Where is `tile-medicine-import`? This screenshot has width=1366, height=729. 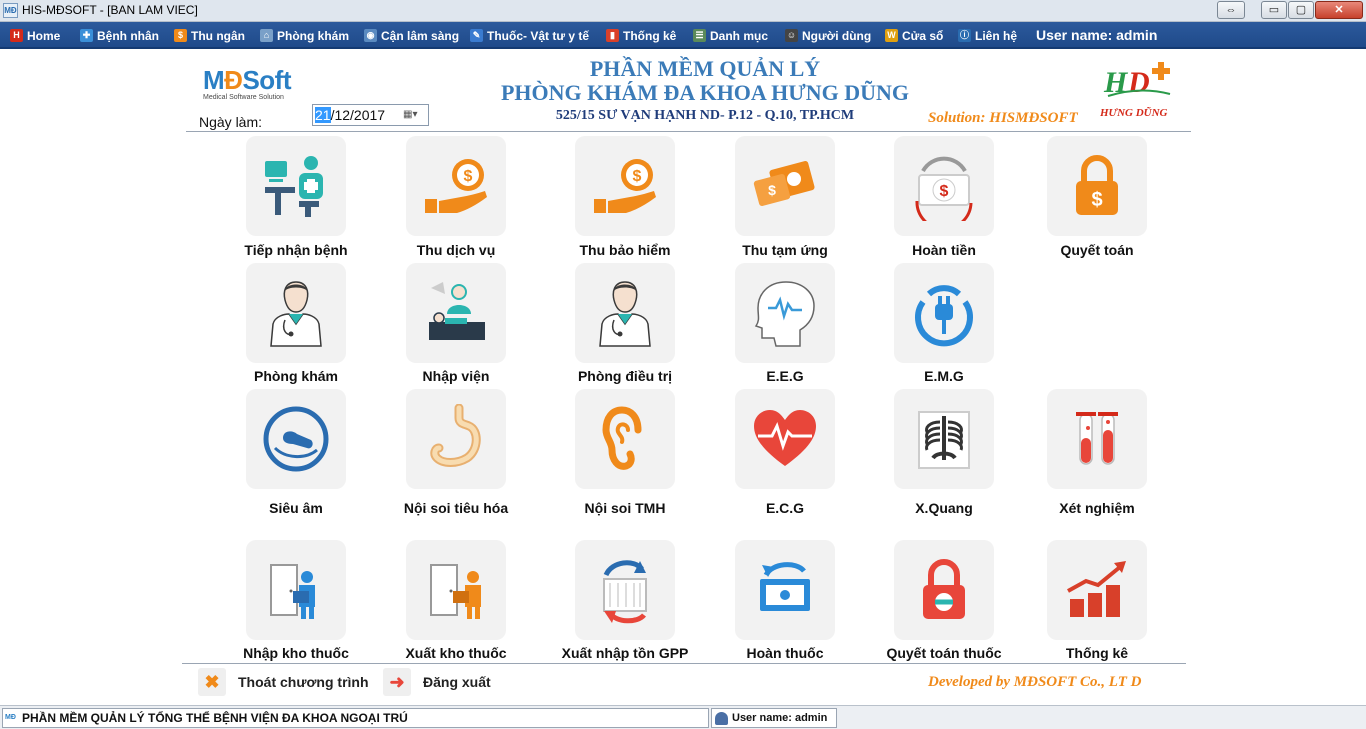
tile-medicine-import is located at coordinates (296, 590).